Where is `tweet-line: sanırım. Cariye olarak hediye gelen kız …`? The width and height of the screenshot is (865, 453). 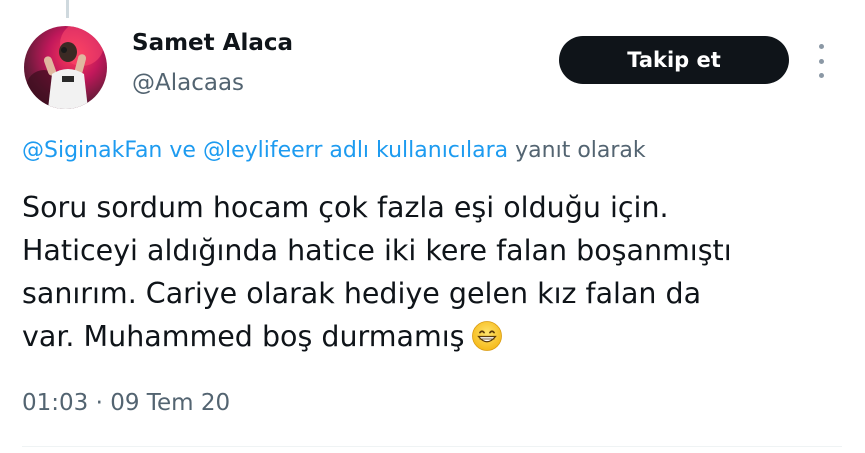 tweet-line: sanırım. Cariye olarak hediye gelen kız … is located at coordinates (362, 293).